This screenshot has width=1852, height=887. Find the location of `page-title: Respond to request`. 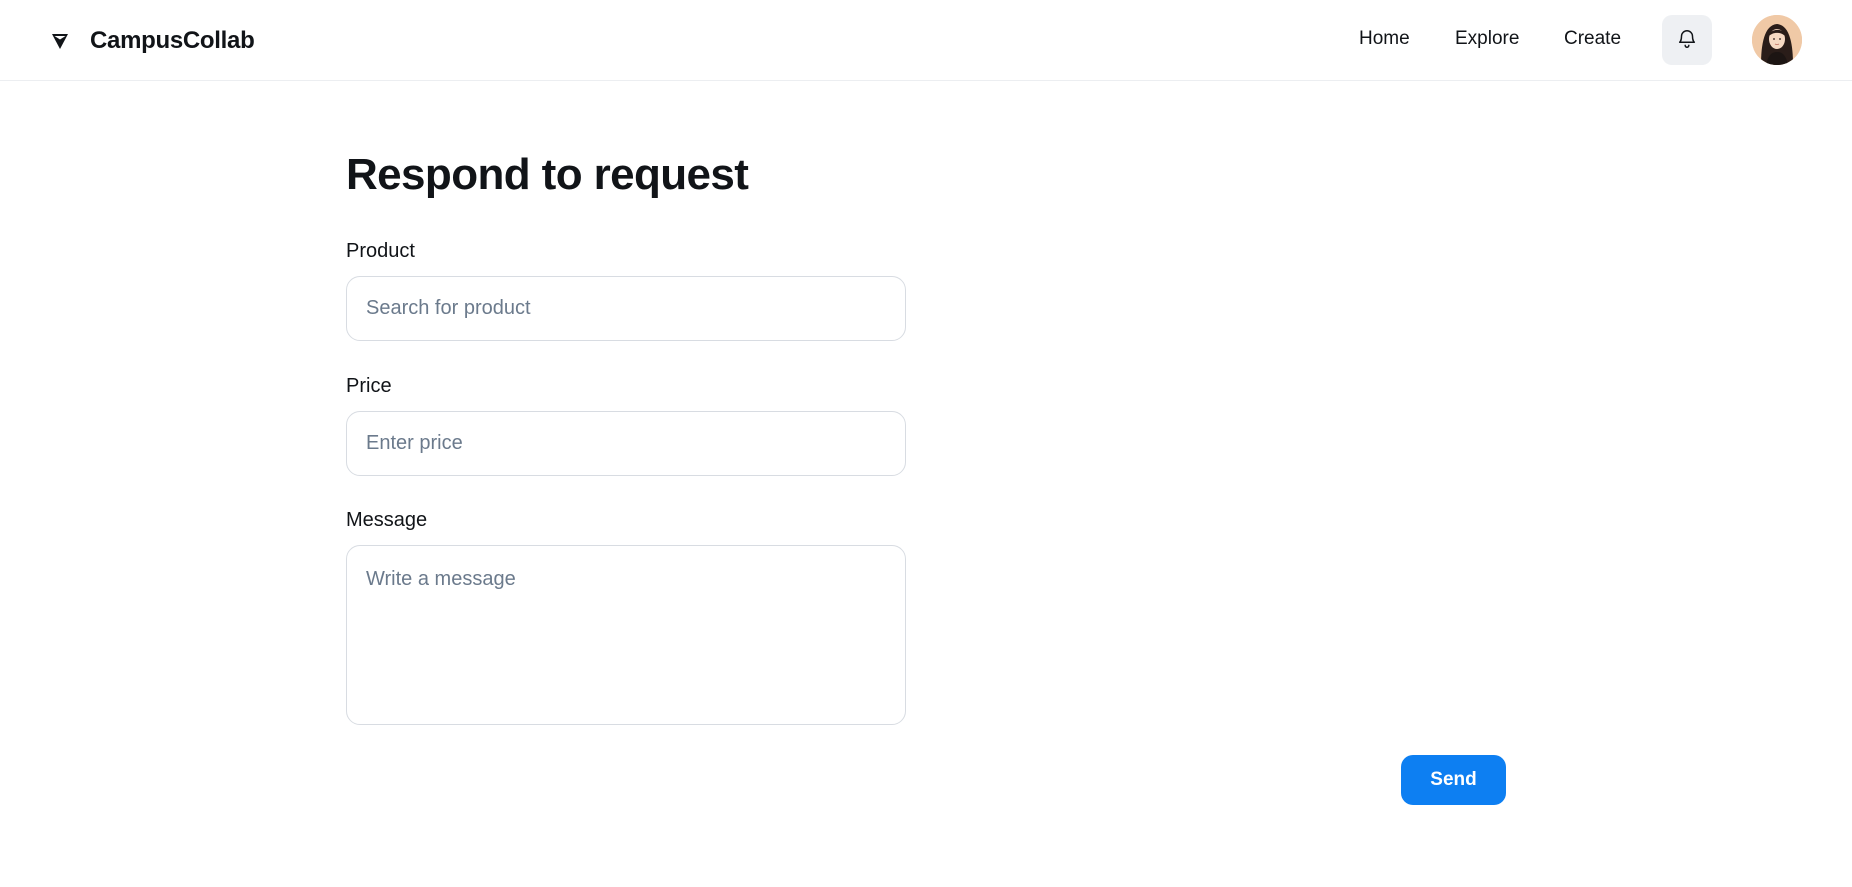

page-title: Respond to request is located at coordinates (547, 174).